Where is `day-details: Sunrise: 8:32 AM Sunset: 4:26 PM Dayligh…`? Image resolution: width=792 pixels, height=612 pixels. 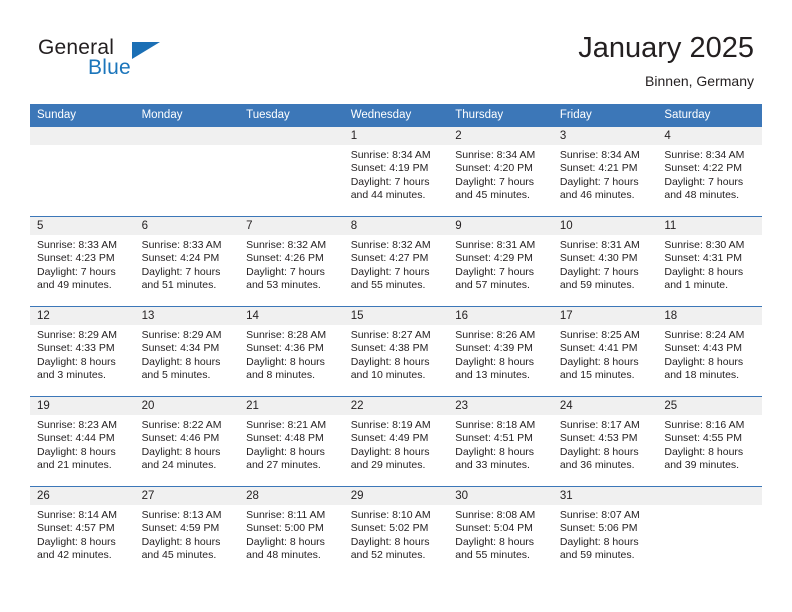 day-details: Sunrise: 8:32 AM Sunset: 4:26 PM Dayligh… is located at coordinates (291, 264).